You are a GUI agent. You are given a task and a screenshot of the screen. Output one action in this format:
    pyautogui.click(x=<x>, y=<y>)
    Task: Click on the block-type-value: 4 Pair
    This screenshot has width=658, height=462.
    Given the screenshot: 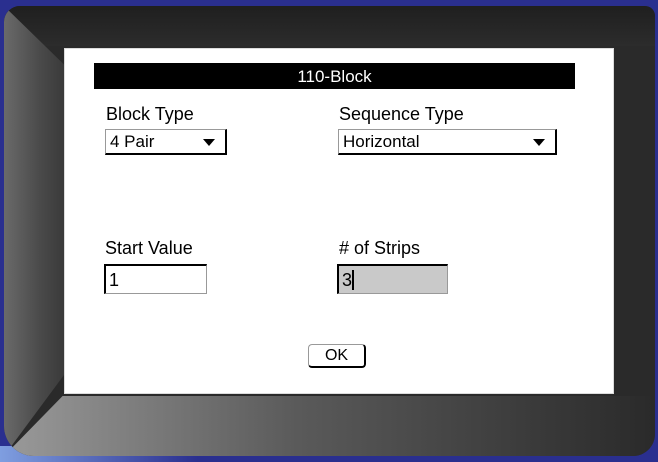 What is the action you would take?
    pyautogui.click(x=132, y=141)
    